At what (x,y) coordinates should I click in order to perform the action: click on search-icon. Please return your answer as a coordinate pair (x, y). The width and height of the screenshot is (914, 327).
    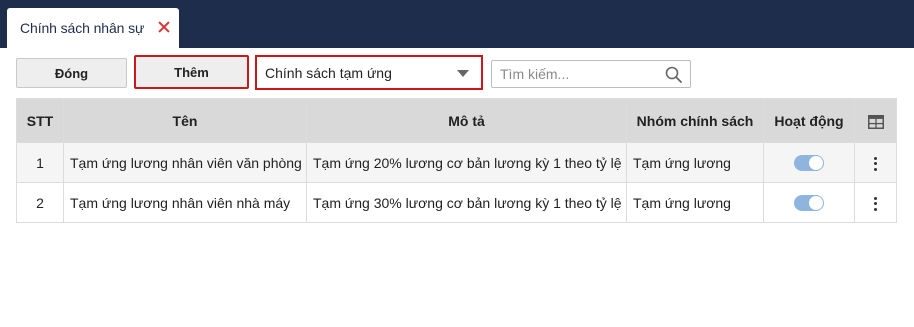
    Looking at the image, I should click on (673, 74).